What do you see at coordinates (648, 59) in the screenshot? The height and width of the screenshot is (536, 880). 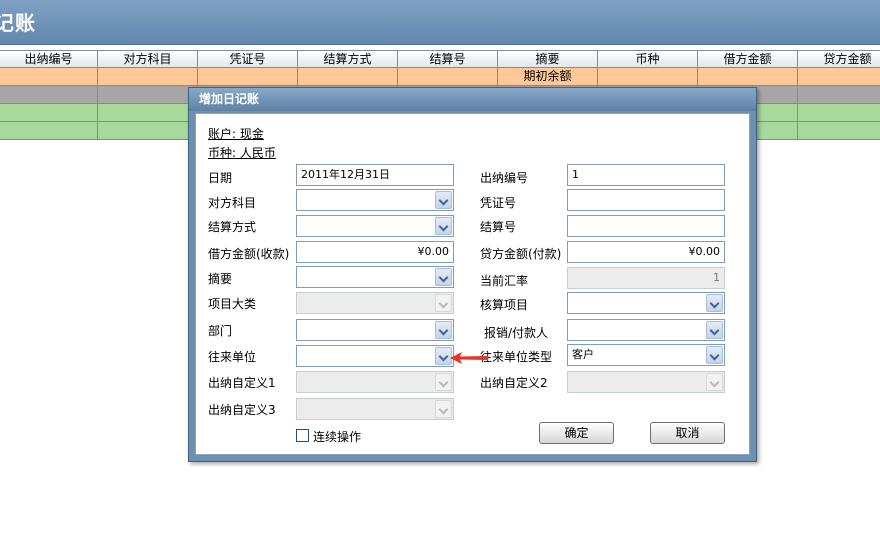 I see `grid-header-cell: 币种` at bounding box center [648, 59].